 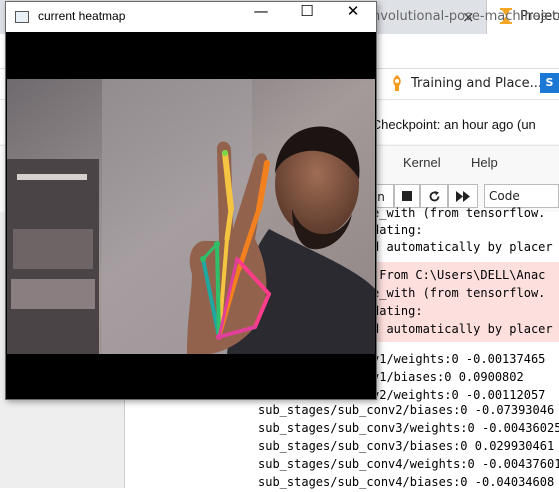 What do you see at coordinates (353, 17) in the screenshot?
I see `close-button: ✕` at bounding box center [353, 17].